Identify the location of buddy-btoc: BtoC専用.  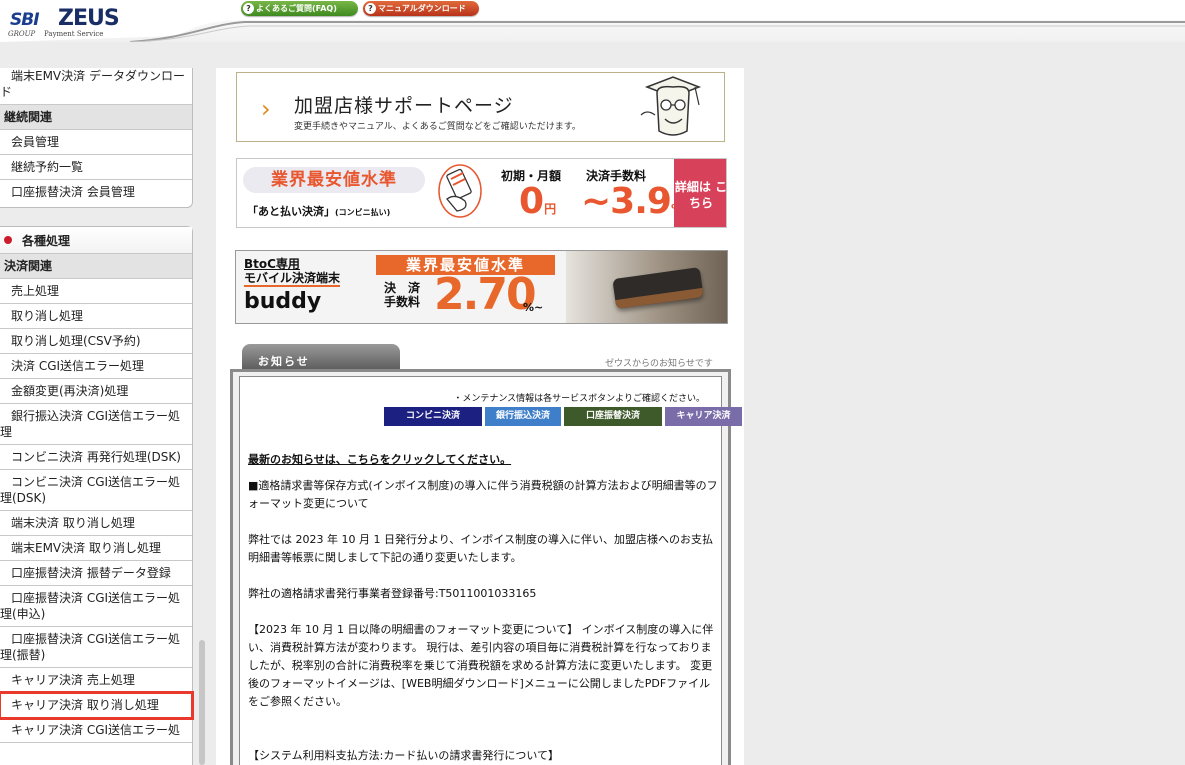
(272, 264).